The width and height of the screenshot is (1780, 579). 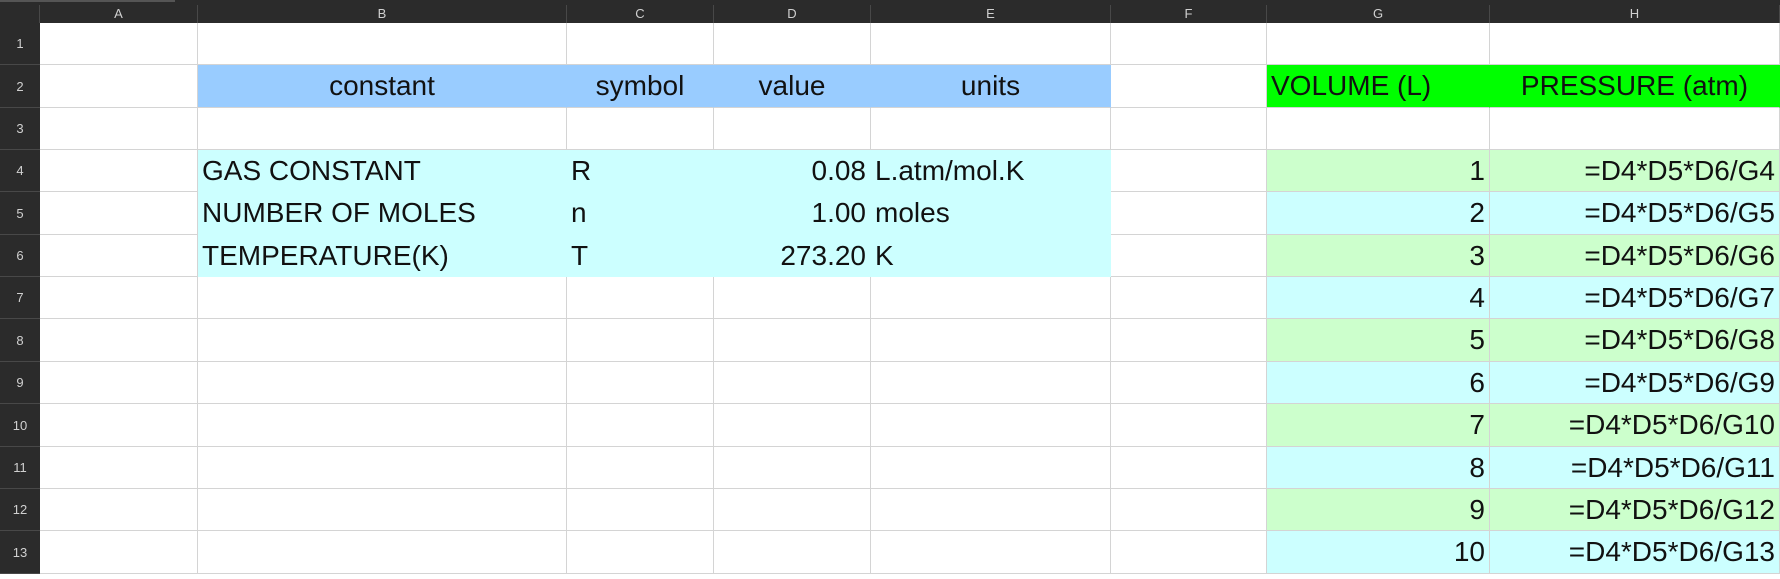 I want to click on column-header-c: C, so click(x=640, y=14).